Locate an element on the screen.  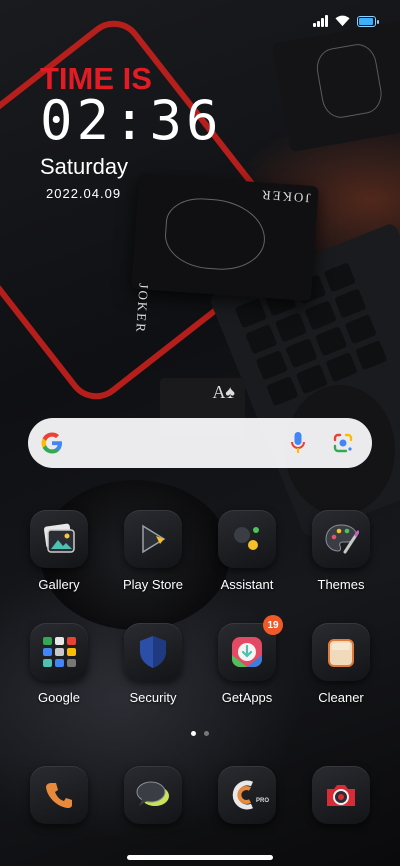
battery-icon is located at coordinates (368, 21).